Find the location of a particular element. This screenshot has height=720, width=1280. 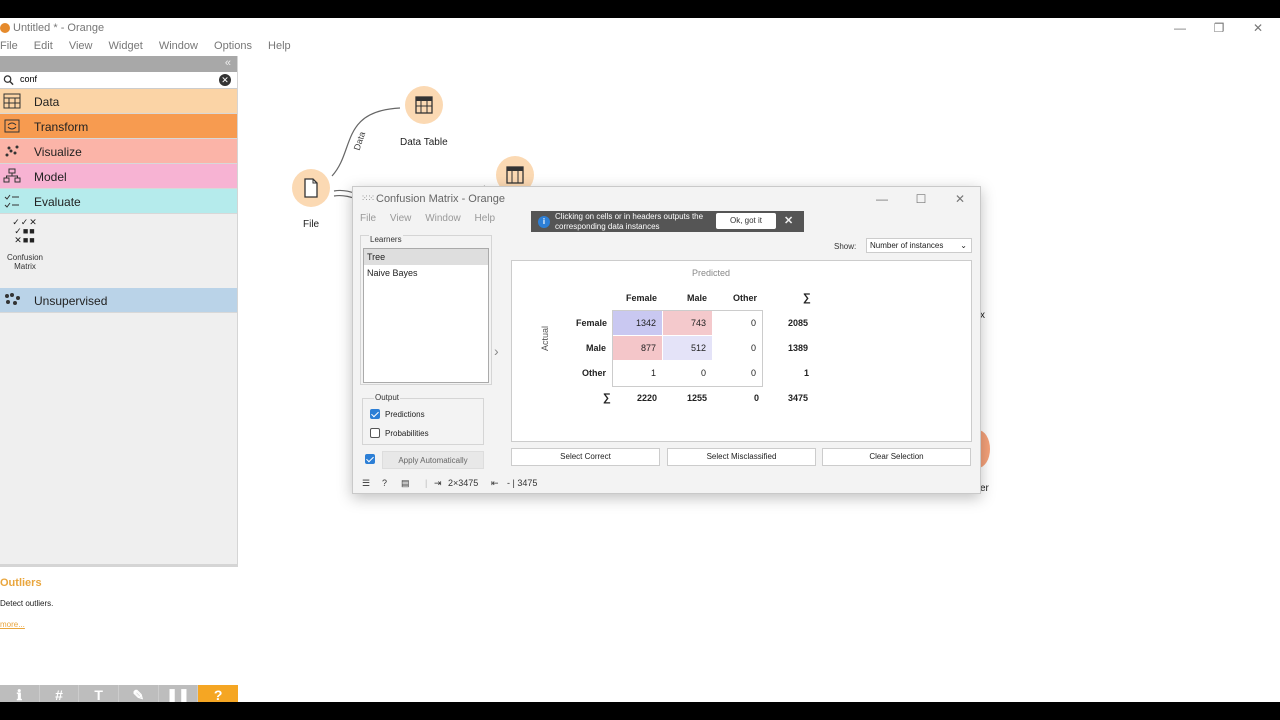

window-title: Untitled * - Orange is located at coordinates (59, 28).